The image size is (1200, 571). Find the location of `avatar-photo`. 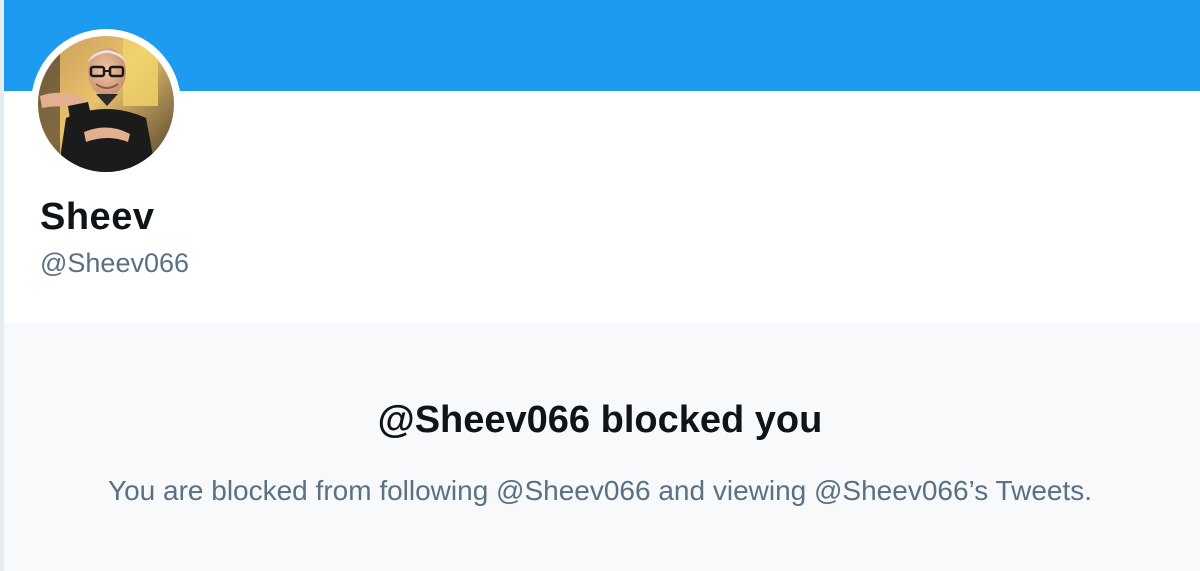

avatar-photo is located at coordinates (106, 104).